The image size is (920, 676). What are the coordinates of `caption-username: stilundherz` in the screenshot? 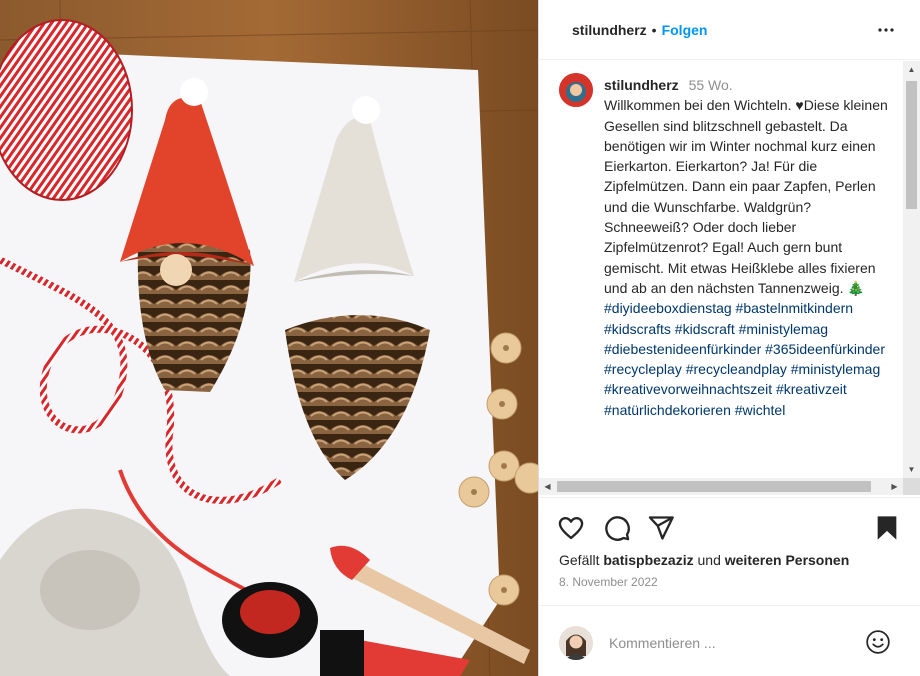 It's located at (641, 85).